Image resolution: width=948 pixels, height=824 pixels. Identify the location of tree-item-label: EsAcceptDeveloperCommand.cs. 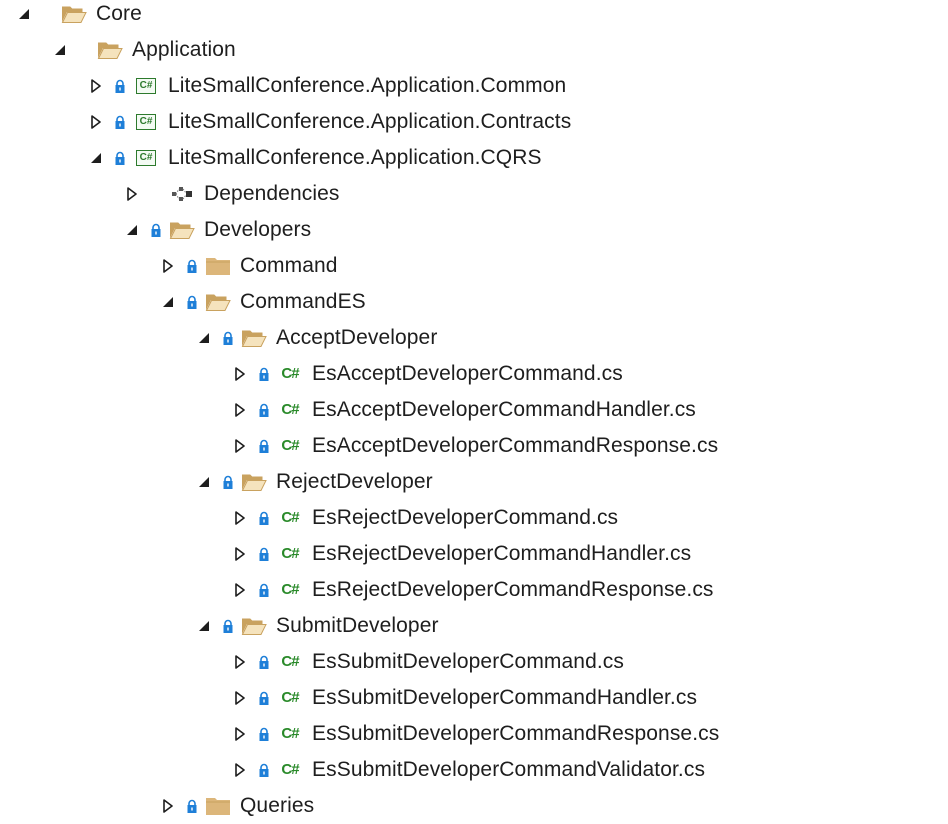
(467, 373).